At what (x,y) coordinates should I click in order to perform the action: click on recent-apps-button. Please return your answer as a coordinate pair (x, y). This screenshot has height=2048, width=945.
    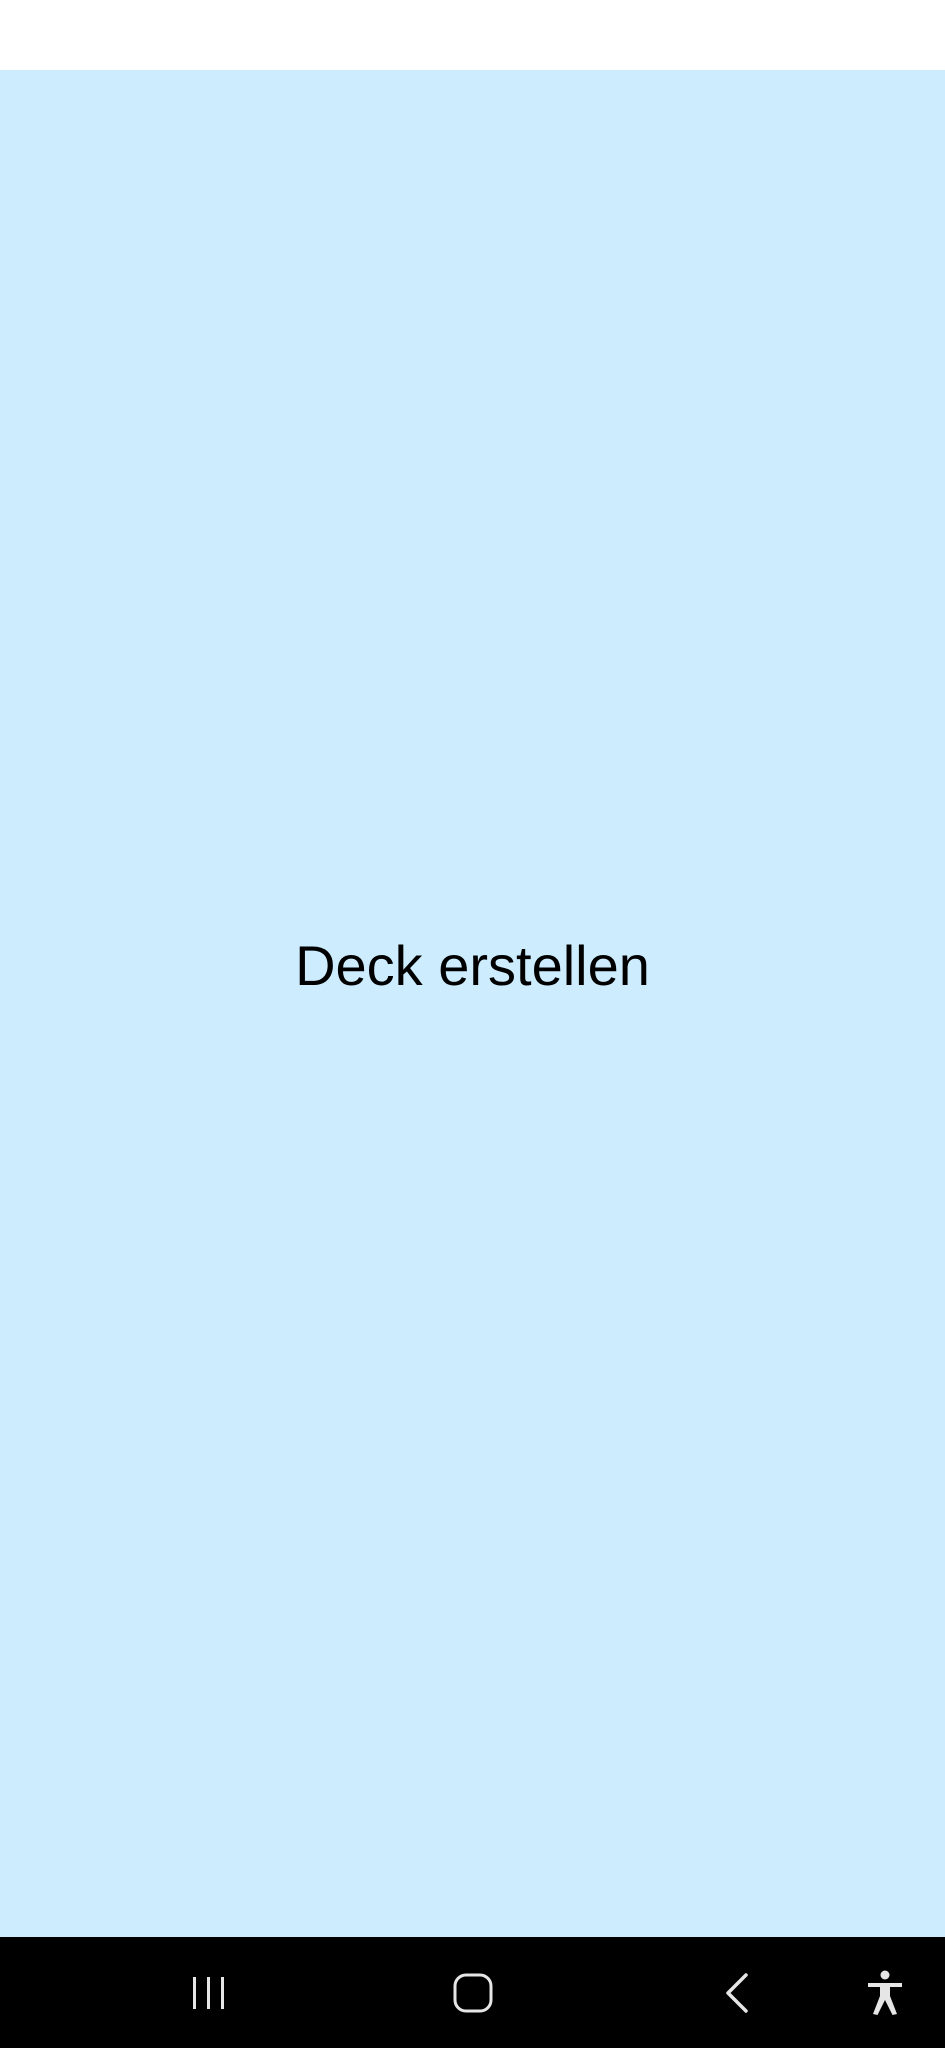
    Looking at the image, I should click on (209, 1992).